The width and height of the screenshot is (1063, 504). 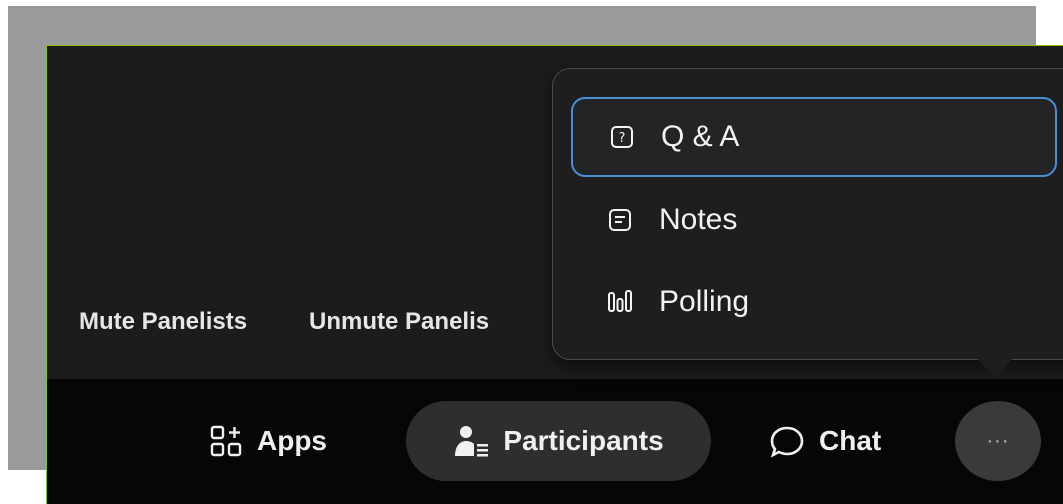 I want to click on apps-icon, so click(x=226, y=441).